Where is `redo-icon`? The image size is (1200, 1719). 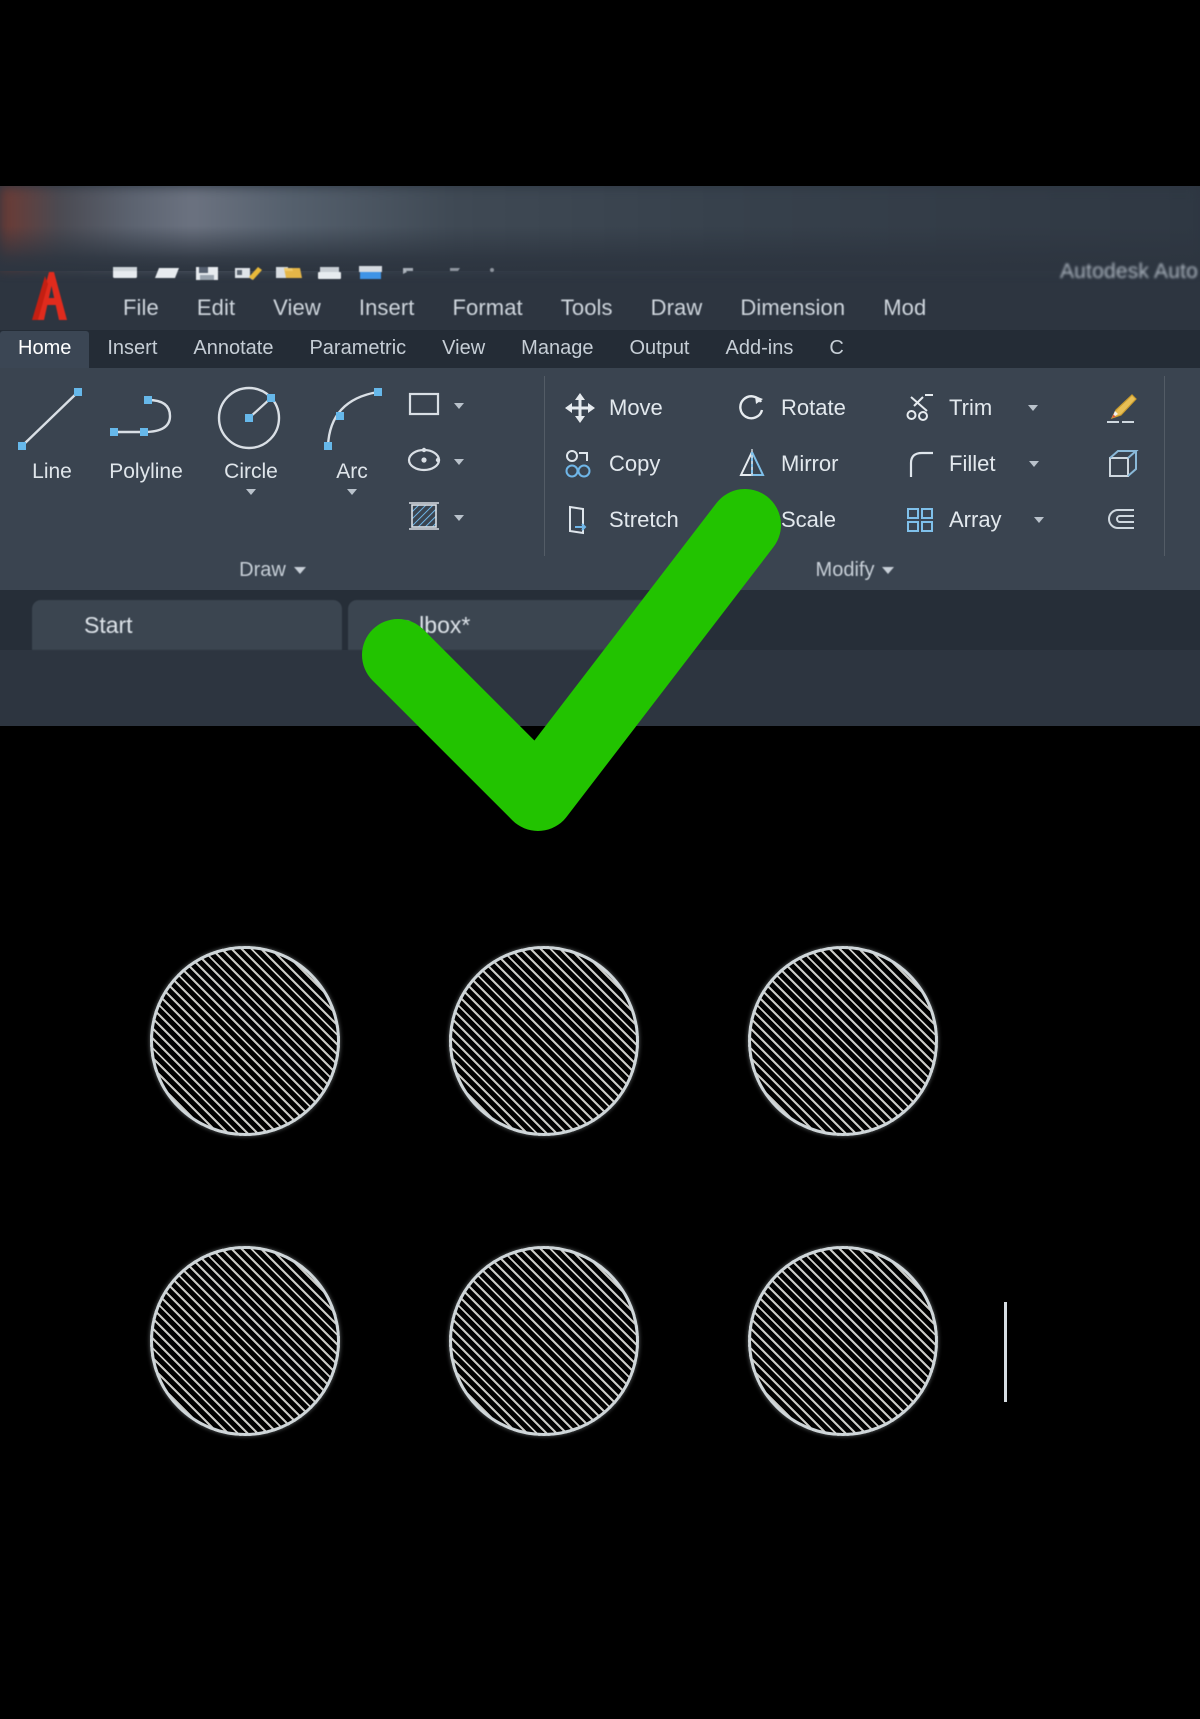
redo-icon is located at coordinates (453, 273).